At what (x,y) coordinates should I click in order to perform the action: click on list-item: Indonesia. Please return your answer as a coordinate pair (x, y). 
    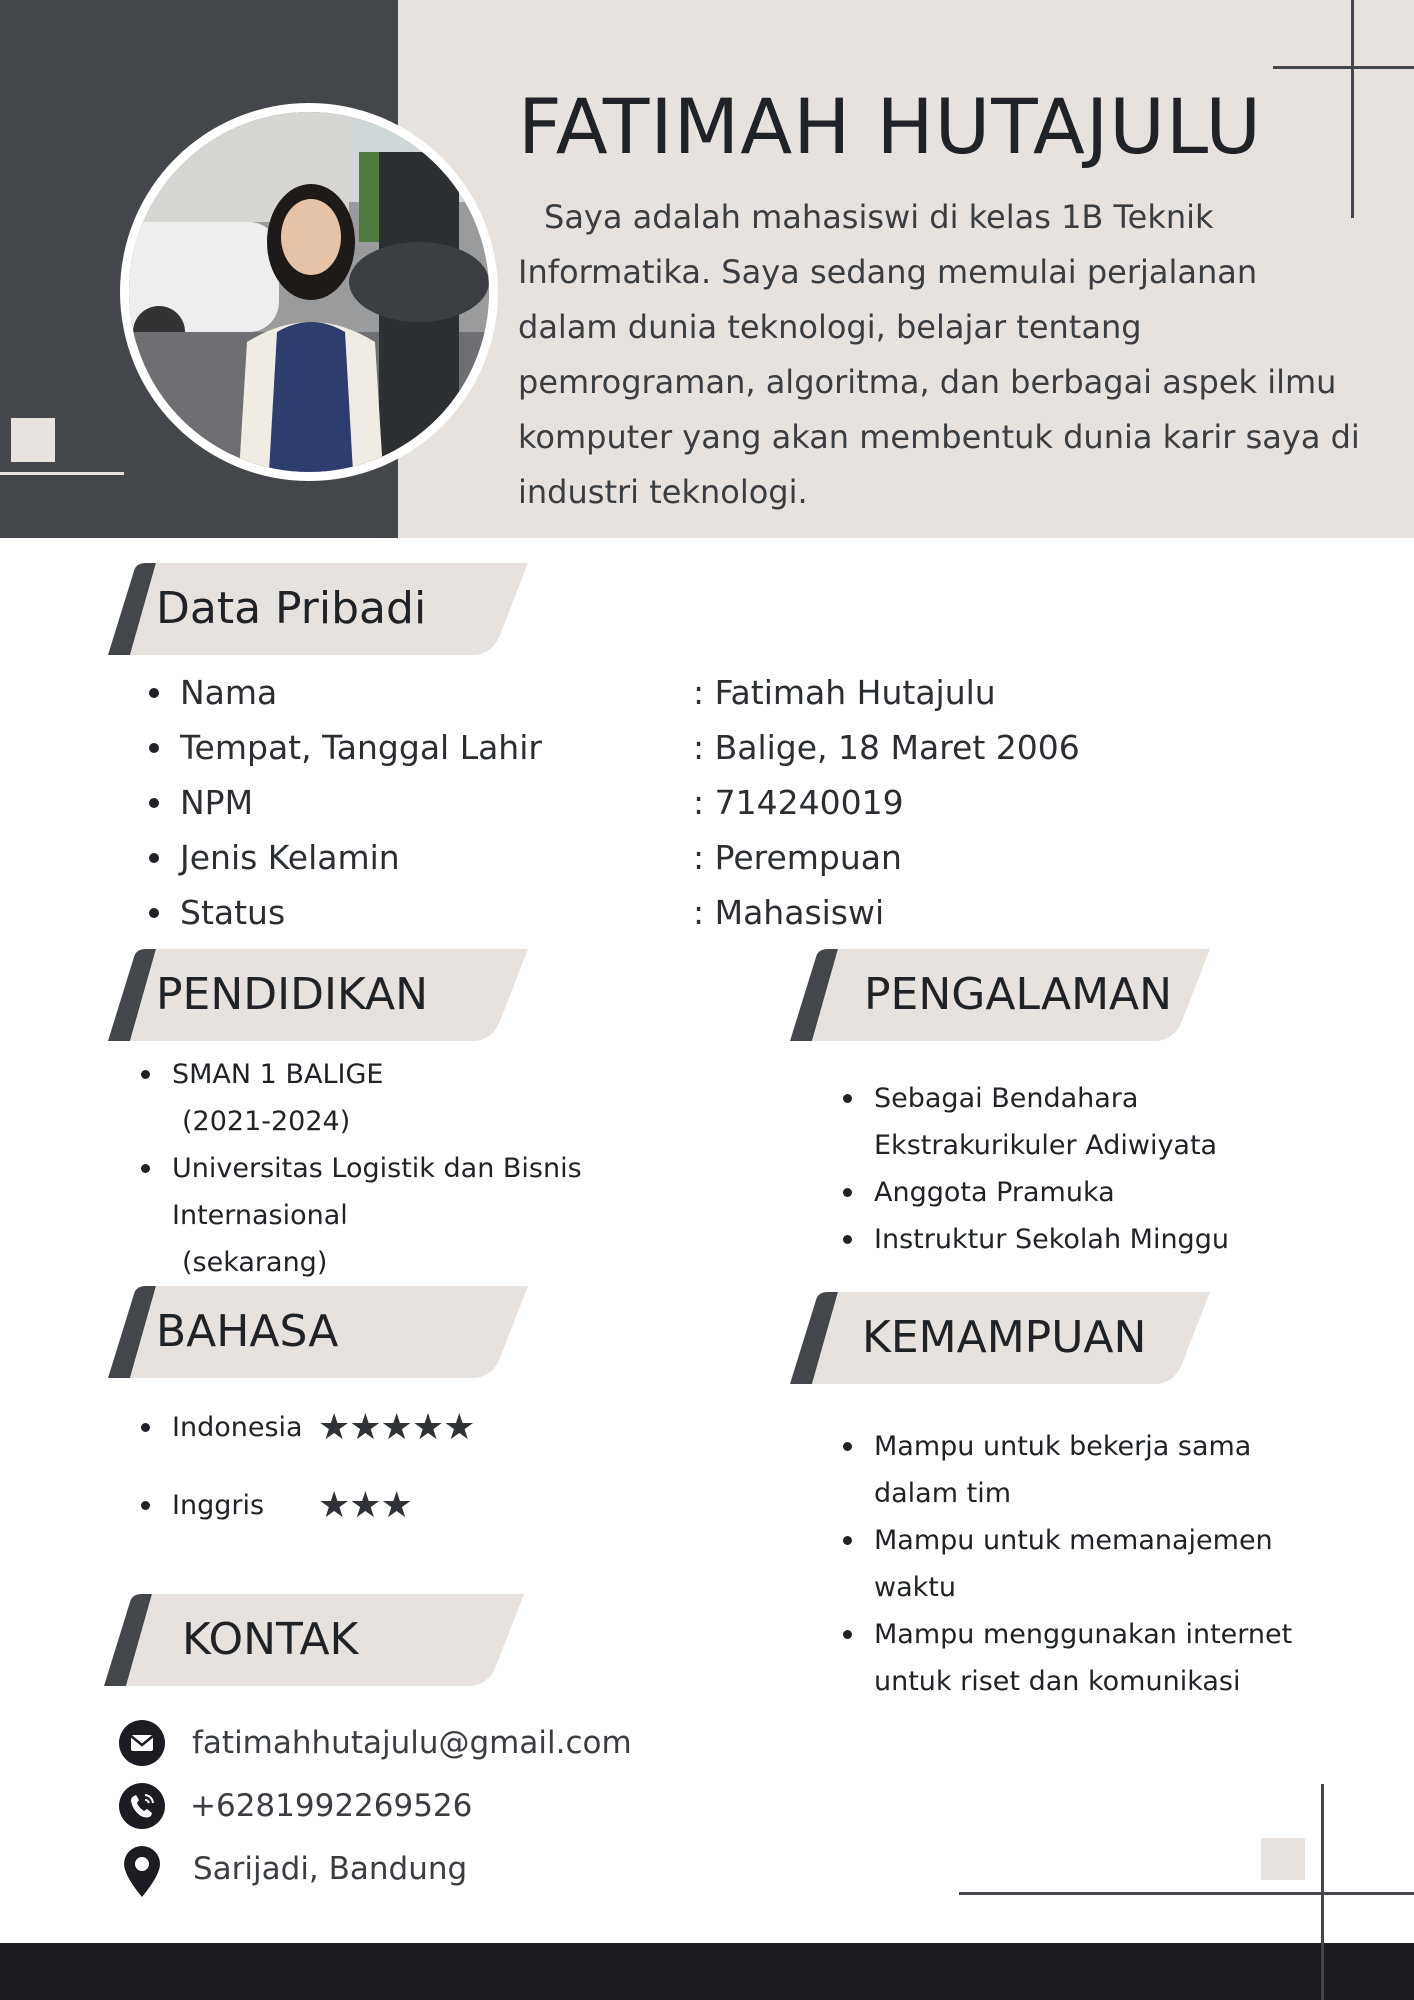
    Looking at the image, I should click on (219, 1427).